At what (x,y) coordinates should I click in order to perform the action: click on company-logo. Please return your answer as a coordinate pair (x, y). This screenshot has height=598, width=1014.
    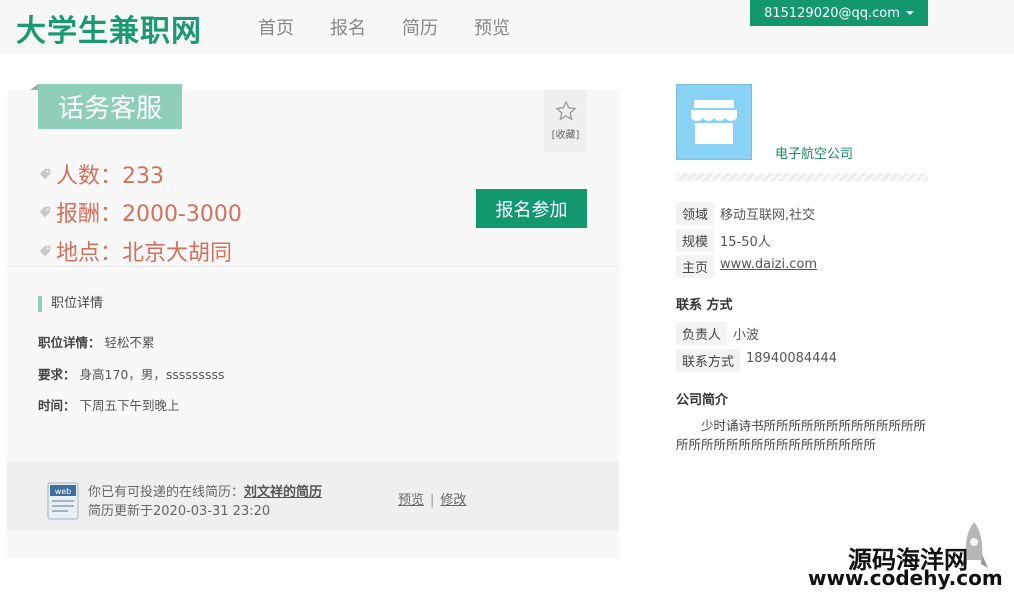
    Looking at the image, I should click on (714, 122).